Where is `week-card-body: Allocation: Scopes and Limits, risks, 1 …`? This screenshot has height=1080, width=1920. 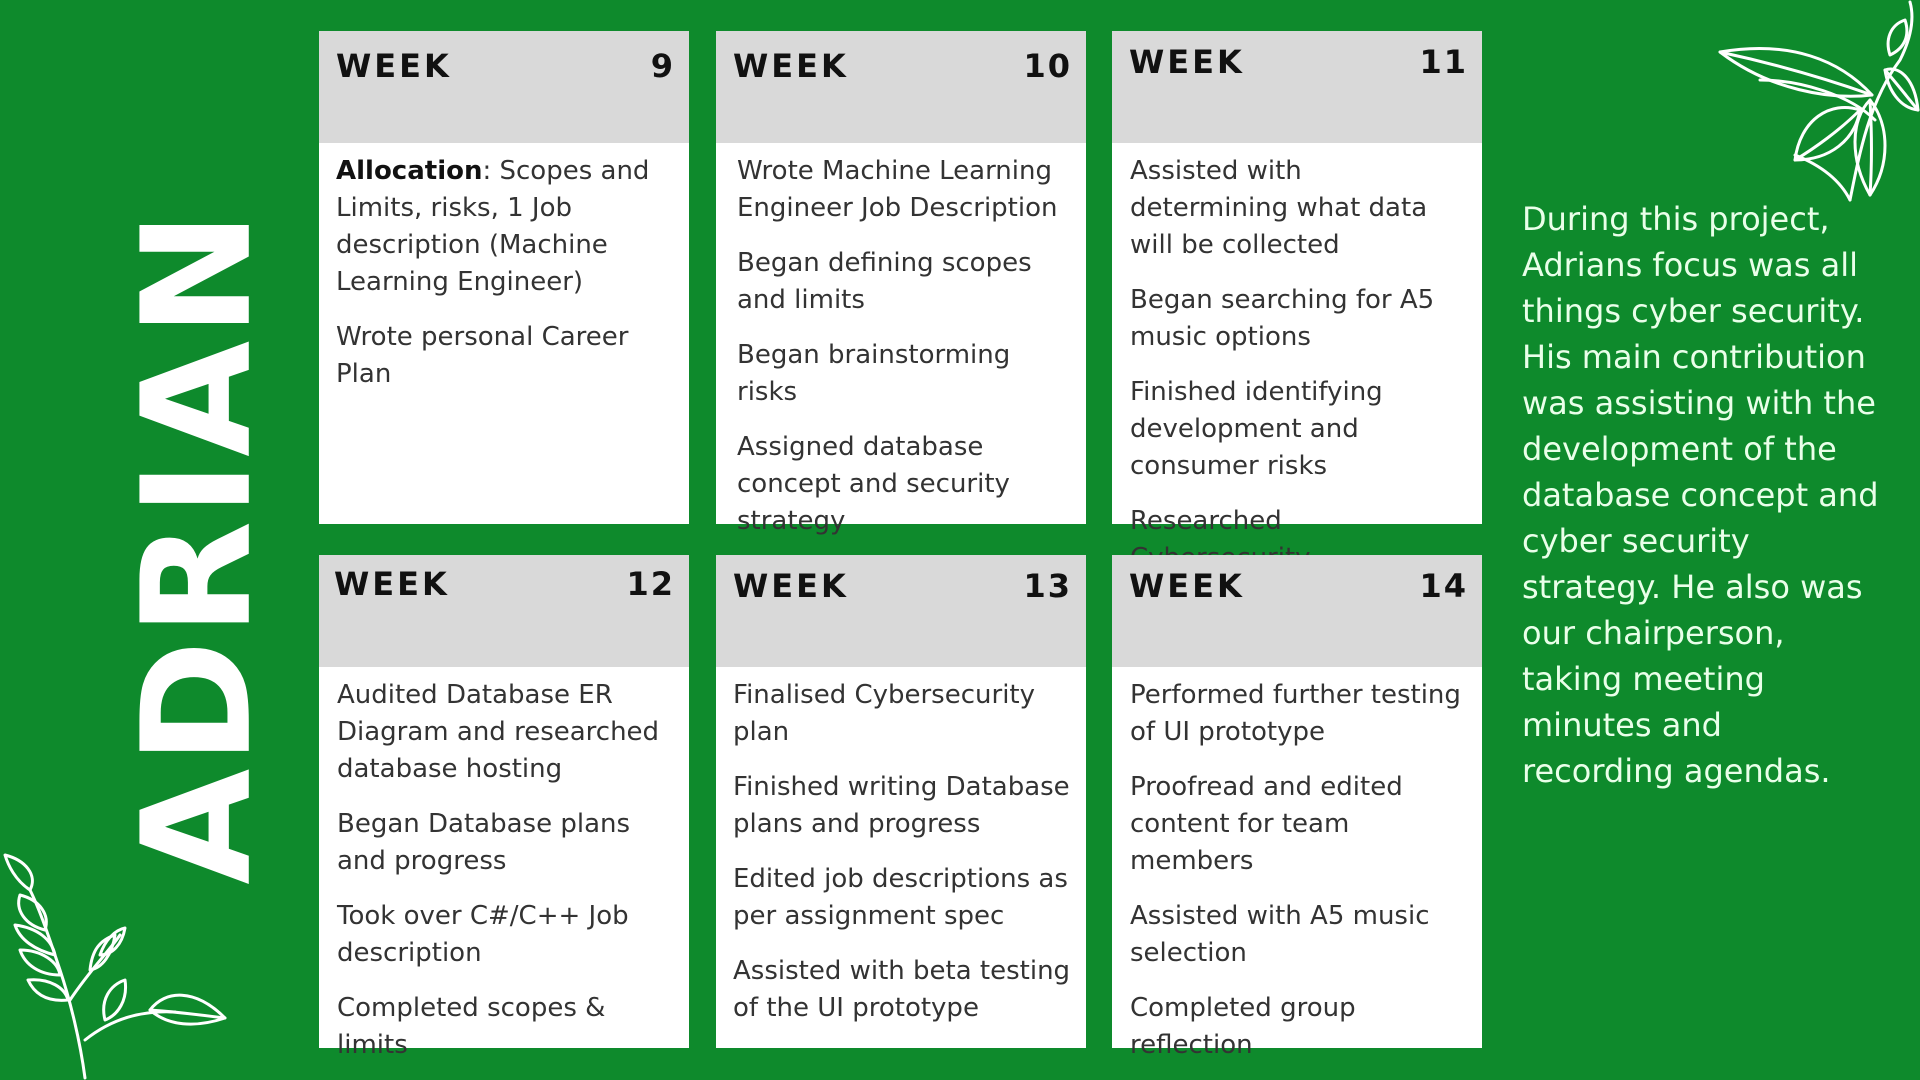 week-card-body: Allocation: Scopes and Limits, risks, 1 … is located at coordinates (504, 268).